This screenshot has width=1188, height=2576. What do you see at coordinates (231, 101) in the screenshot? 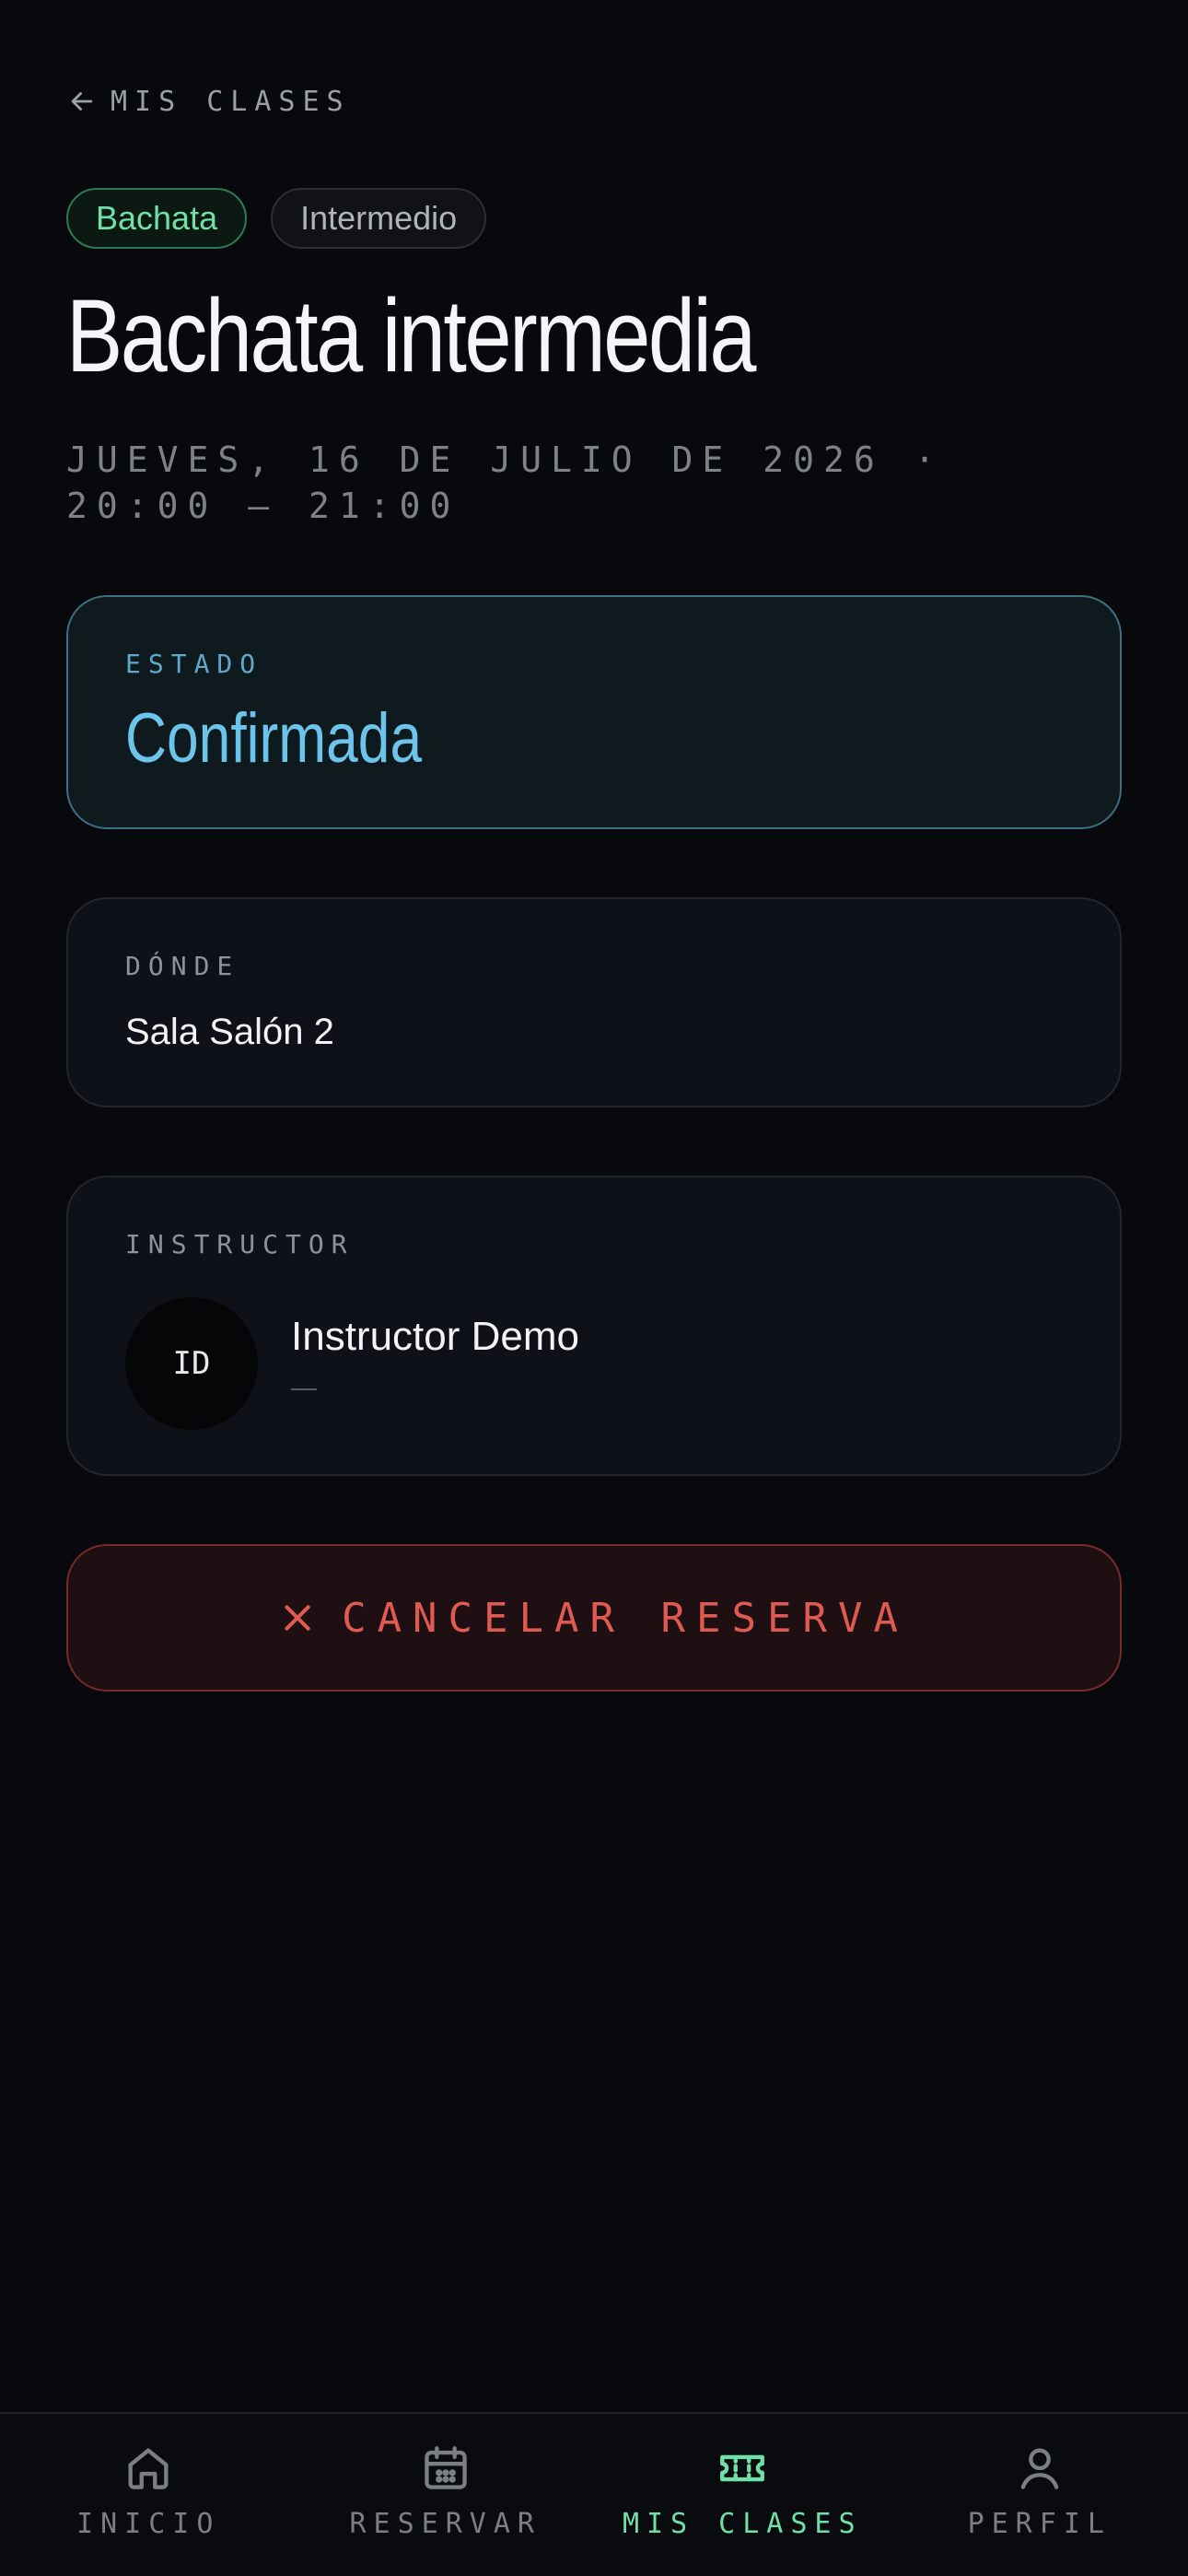
I see `back-link-label: MIS CLASES` at bounding box center [231, 101].